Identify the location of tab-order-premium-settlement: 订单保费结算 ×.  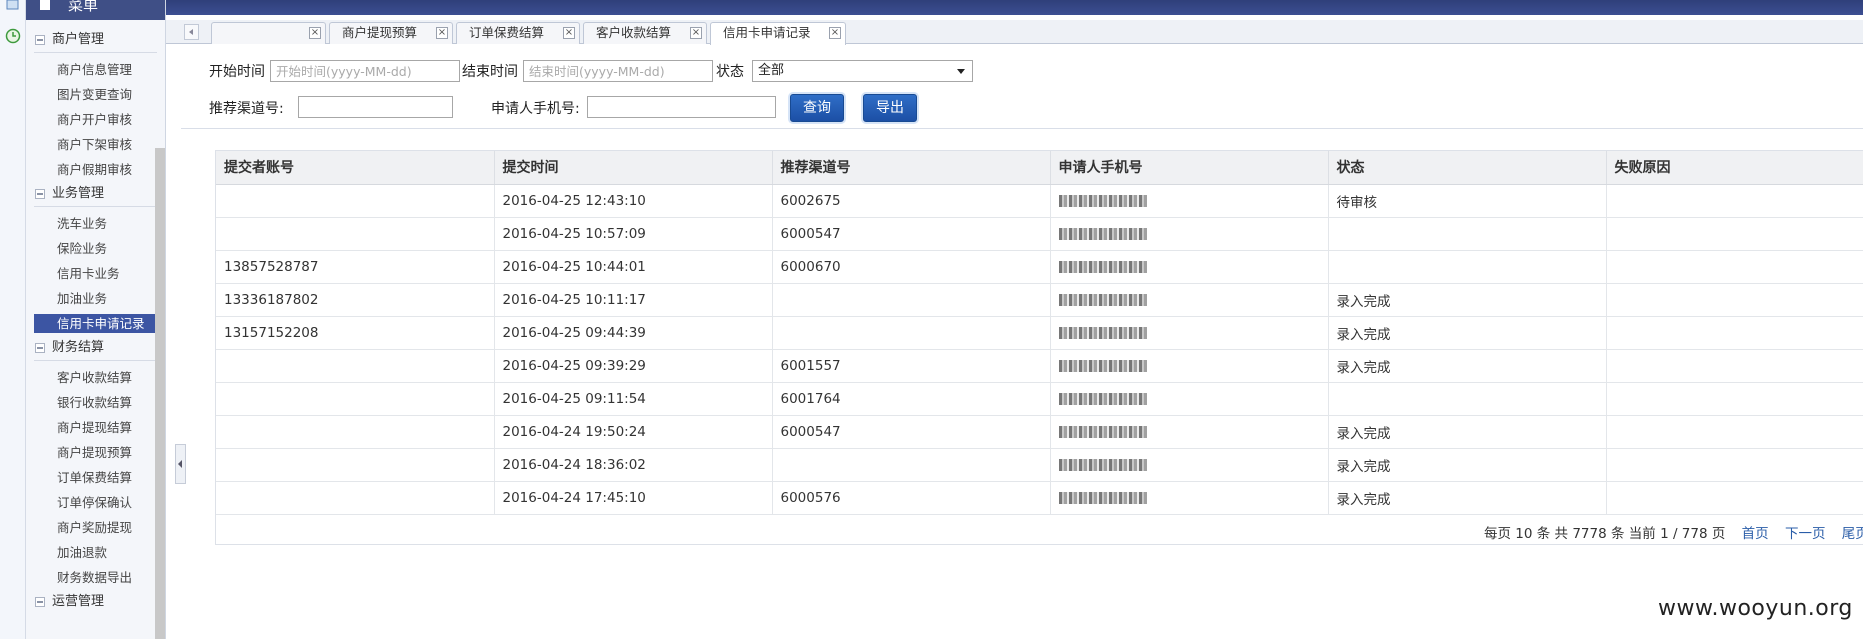
(518, 33).